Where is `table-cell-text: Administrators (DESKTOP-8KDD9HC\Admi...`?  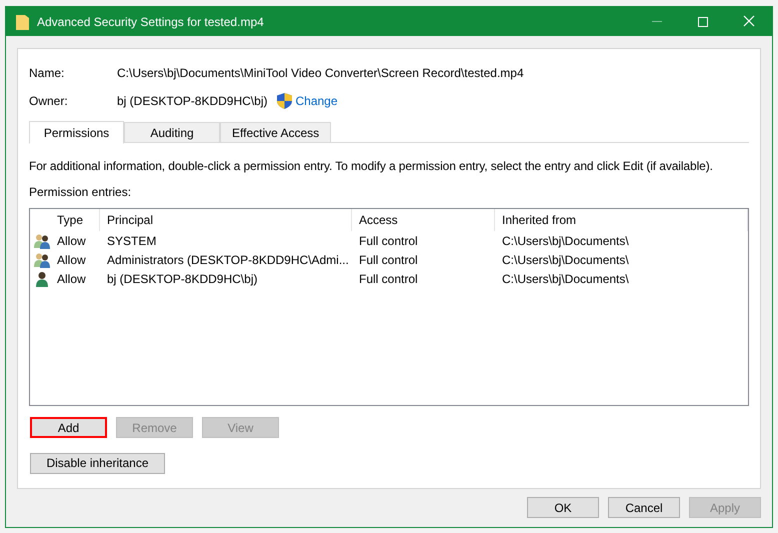 table-cell-text: Administrators (DESKTOP-8KDD9HC\Admi... is located at coordinates (228, 260).